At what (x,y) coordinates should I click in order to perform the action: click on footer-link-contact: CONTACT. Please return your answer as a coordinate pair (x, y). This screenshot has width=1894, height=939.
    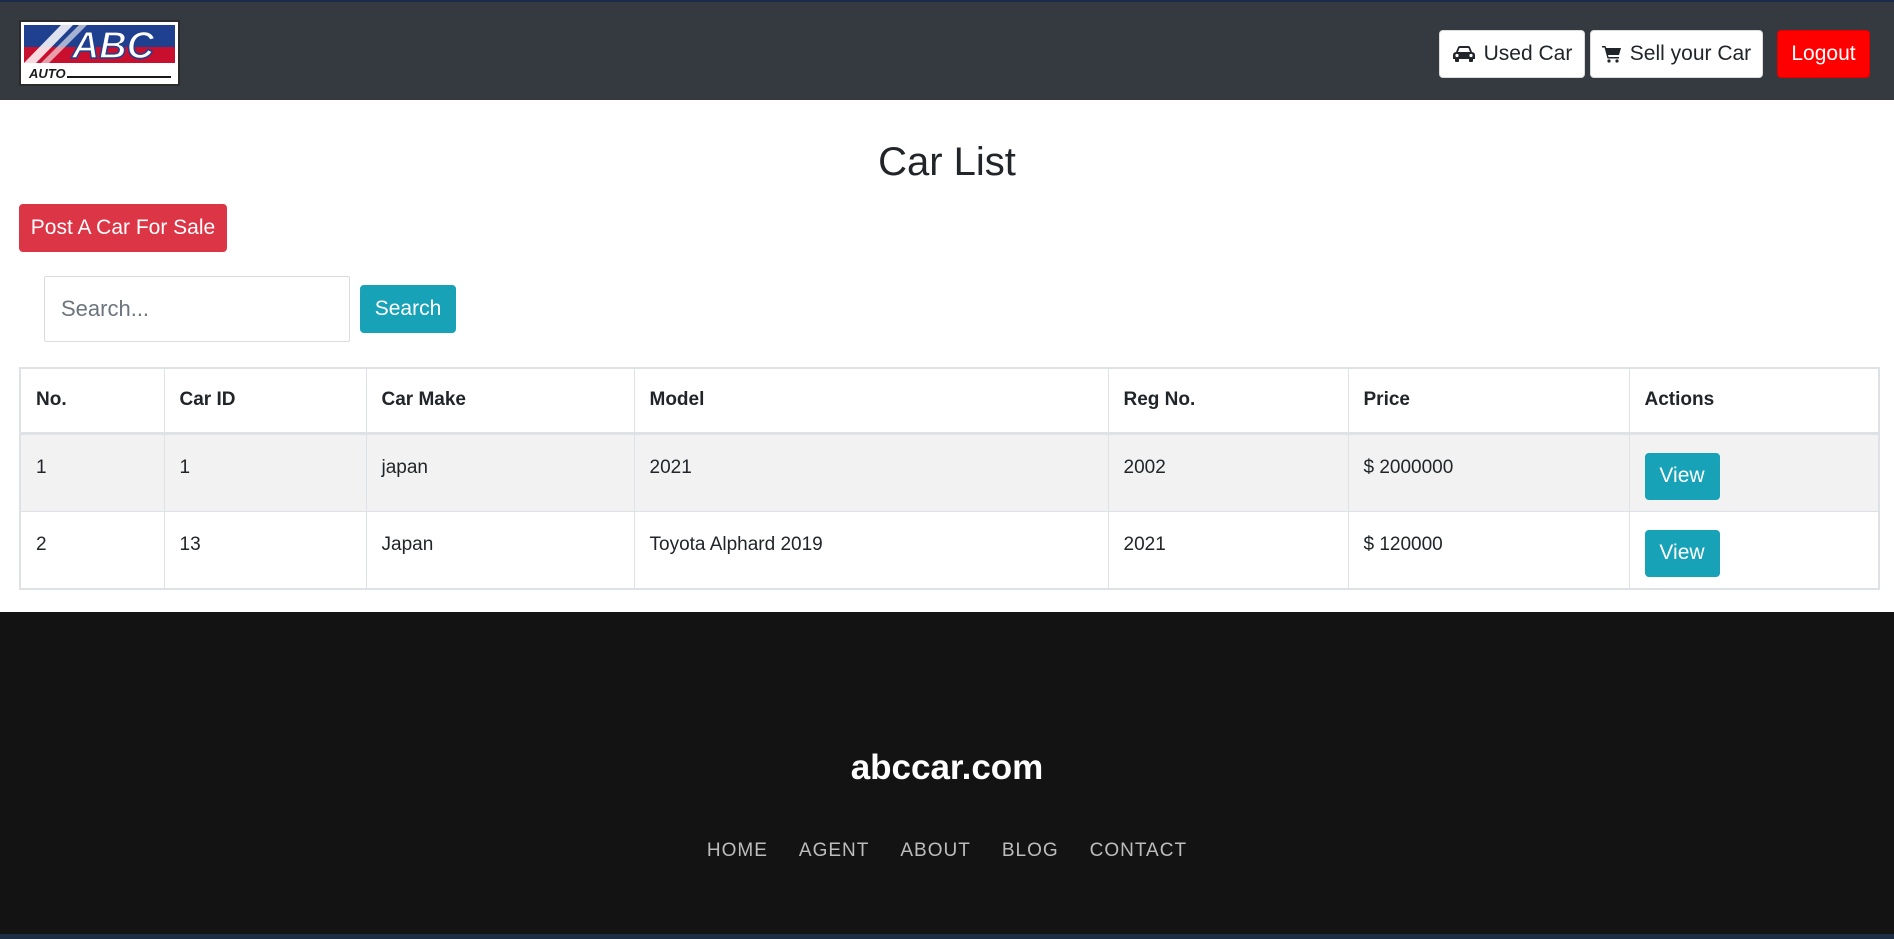
    Looking at the image, I should click on (1138, 851).